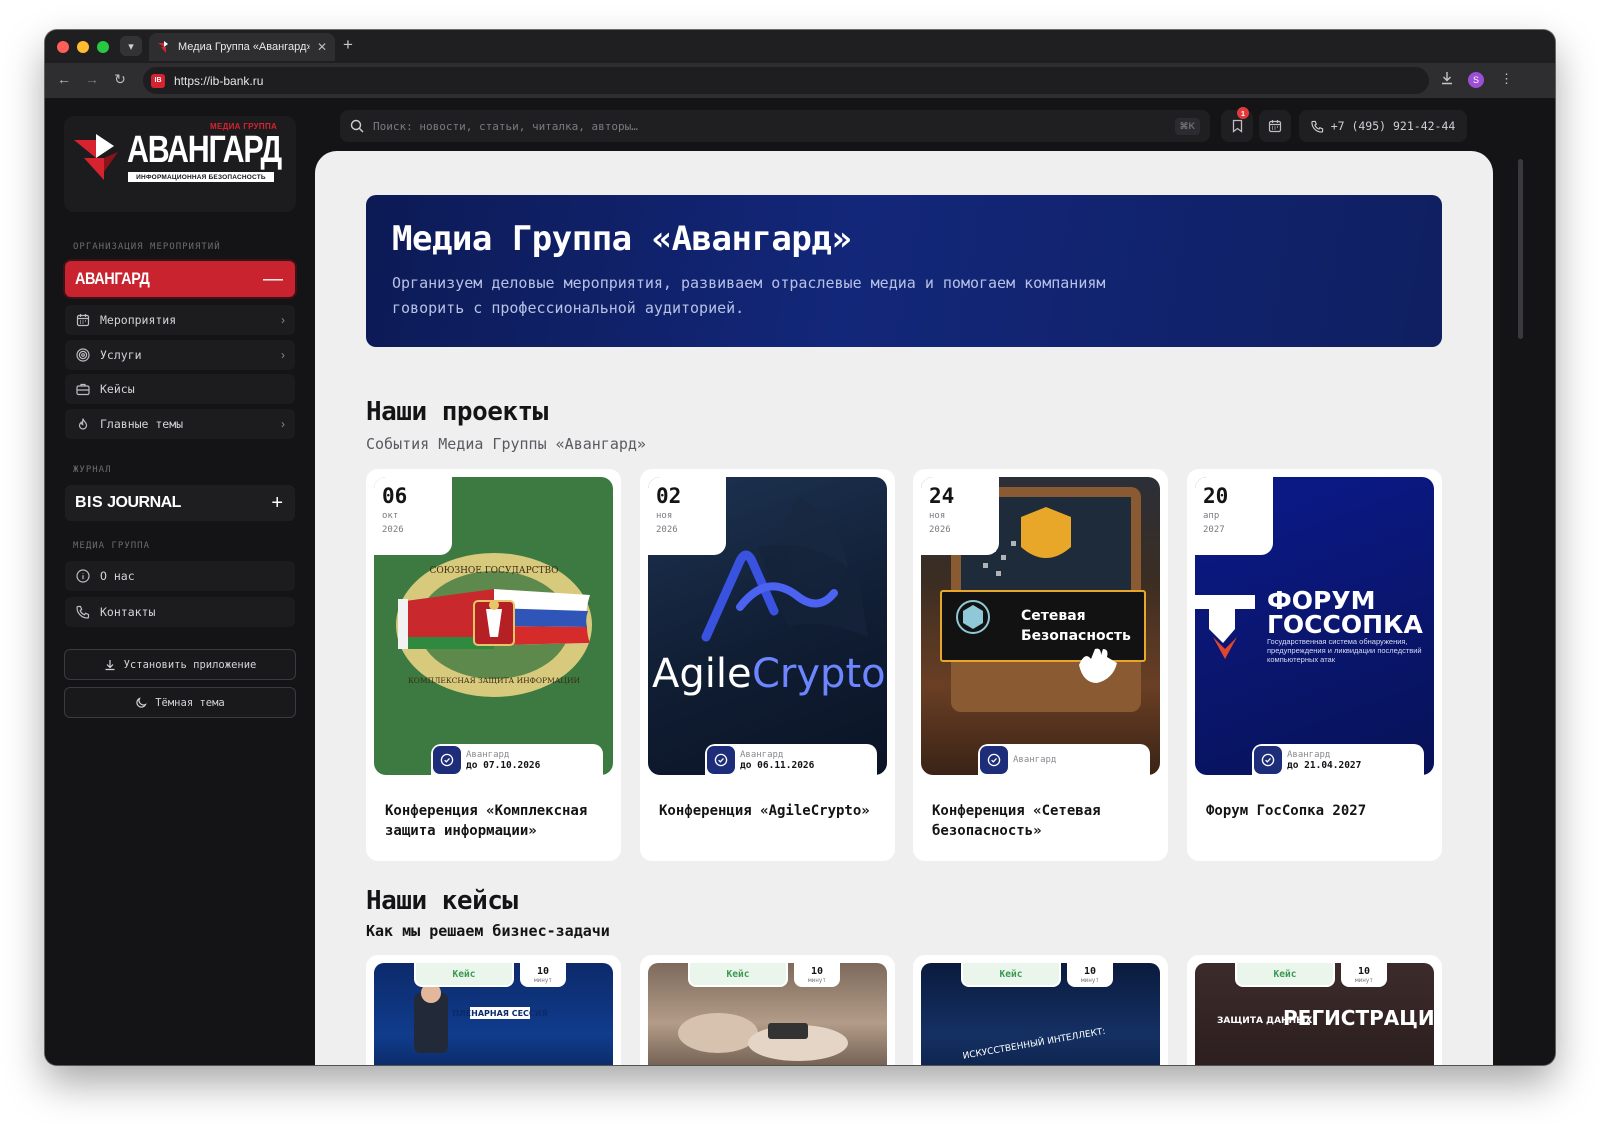 This screenshot has width=1600, height=1124. I want to click on search-bar: ⌘K, so click(775, 126).